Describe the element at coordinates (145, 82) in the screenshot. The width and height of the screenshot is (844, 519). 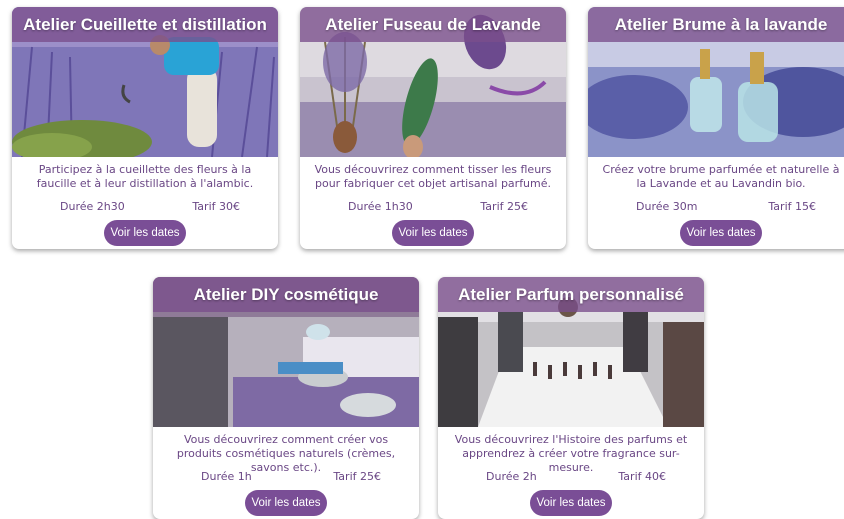
I see `workshop-photo-cueillette: Atelier Cueillette et distillation` at that location.